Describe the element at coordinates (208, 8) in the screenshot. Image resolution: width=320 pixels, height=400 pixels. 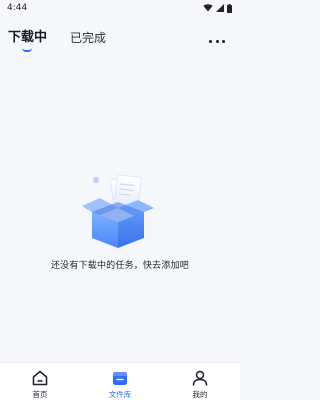
I see `wifi-icon` at that location.